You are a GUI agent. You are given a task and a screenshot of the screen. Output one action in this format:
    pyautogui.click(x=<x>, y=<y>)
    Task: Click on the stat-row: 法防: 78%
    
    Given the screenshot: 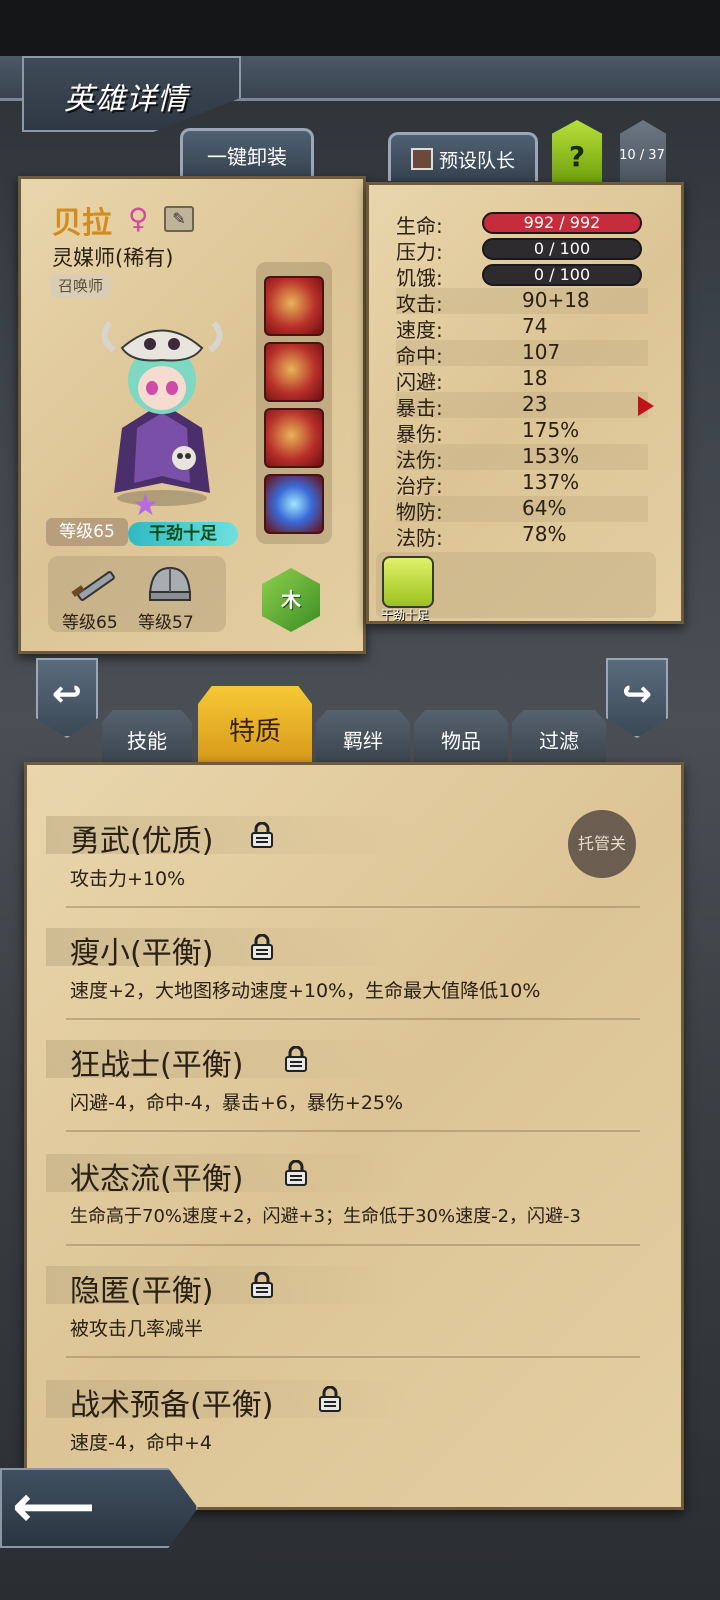 What is the action you would take?
    pyautogui.click(x=522, y=536)
    